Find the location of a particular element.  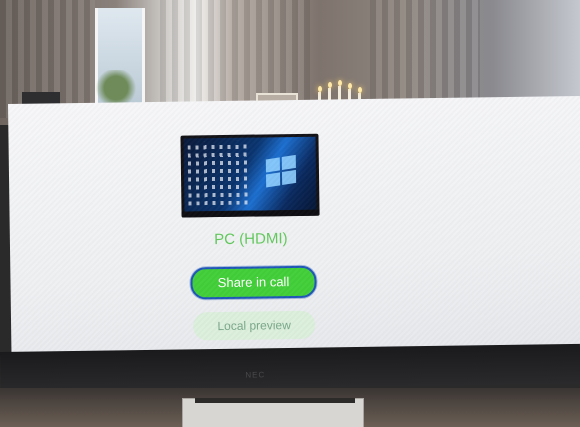

stand-slot is located at coordinates (275, 400).